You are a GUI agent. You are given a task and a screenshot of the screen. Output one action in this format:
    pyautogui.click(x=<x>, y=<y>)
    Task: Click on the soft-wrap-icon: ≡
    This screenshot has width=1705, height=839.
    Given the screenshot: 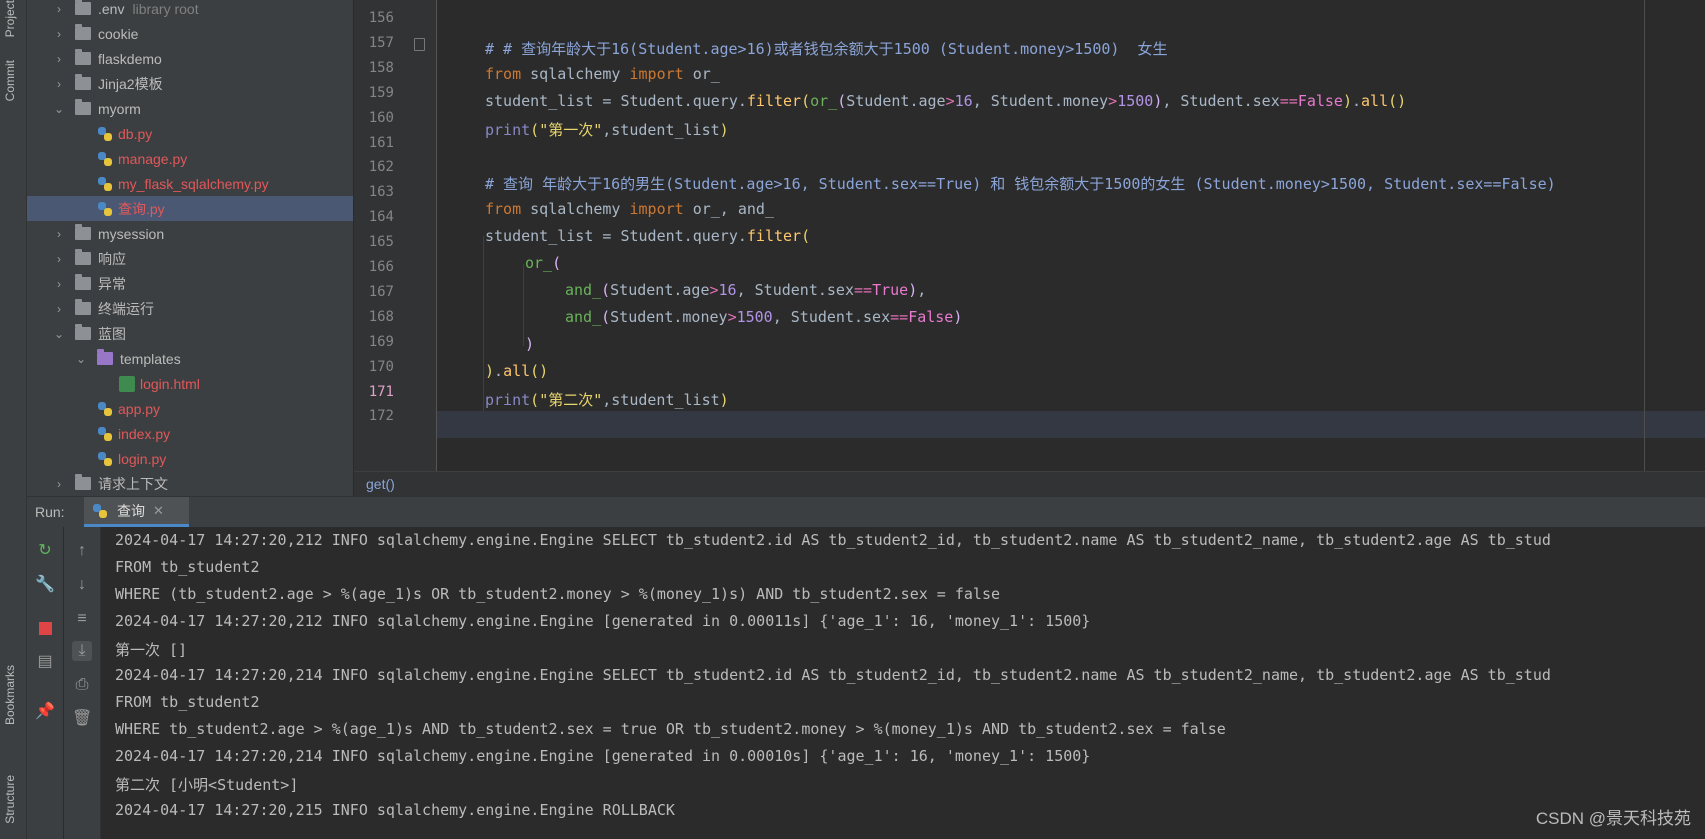 What is the action you would take?
    pyautogui.click(x=82, y=619)
    